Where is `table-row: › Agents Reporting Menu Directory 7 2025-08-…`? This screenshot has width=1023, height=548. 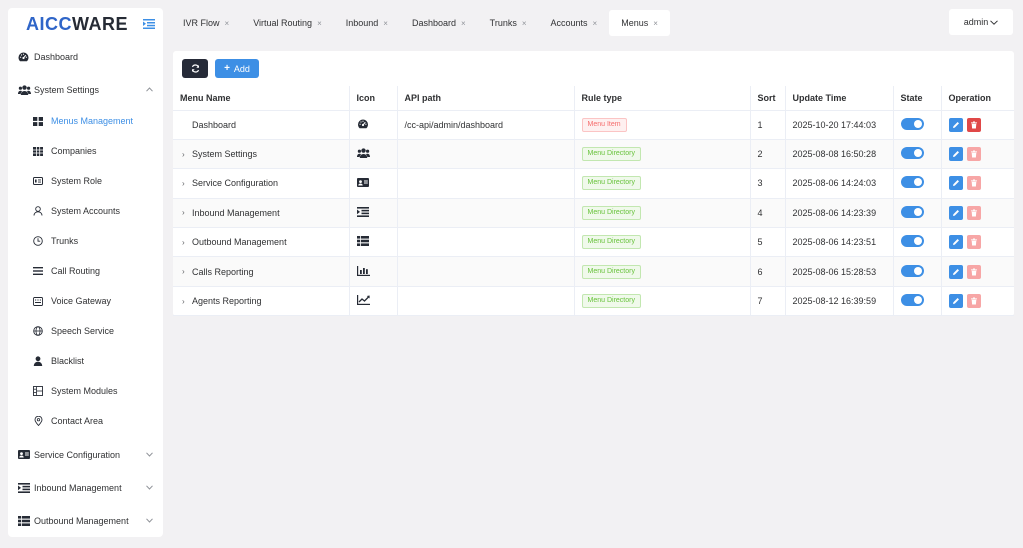
table-row: › Agents Reporting Menu Directory 7 2025-08-… is located at coordinates (593, 301).